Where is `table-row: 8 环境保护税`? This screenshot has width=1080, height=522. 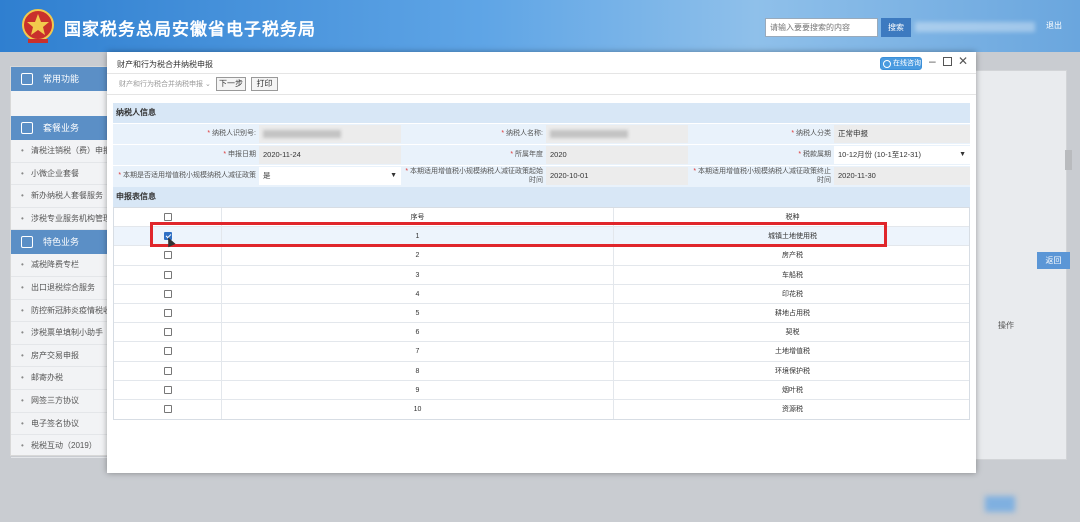
table-row: 8 环境保护税 is located at coordinates (541, 371).